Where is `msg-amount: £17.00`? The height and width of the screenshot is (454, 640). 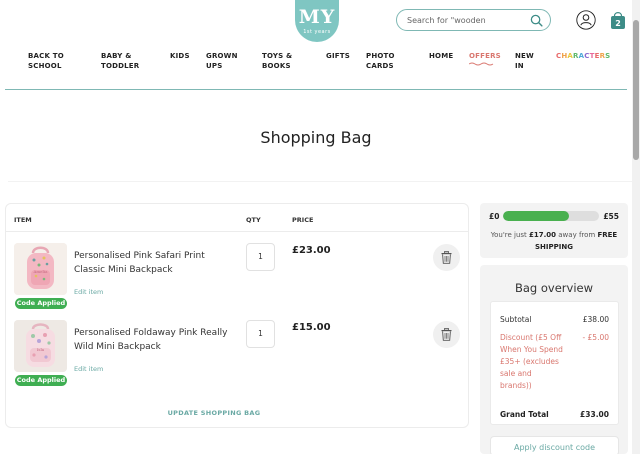 msg-amount: £17.00 is located at coordinates (543, 235).